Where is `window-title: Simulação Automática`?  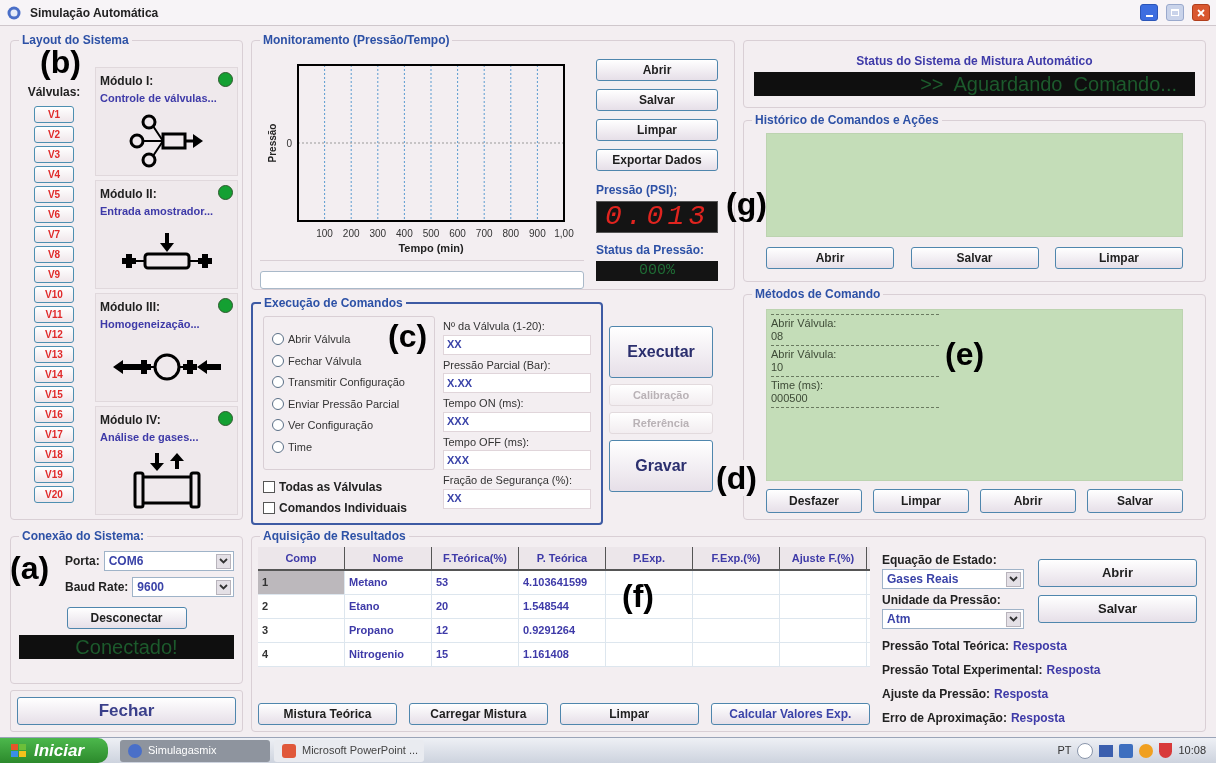 window-title: Simulação Automática is located at coordinates (94, 13).